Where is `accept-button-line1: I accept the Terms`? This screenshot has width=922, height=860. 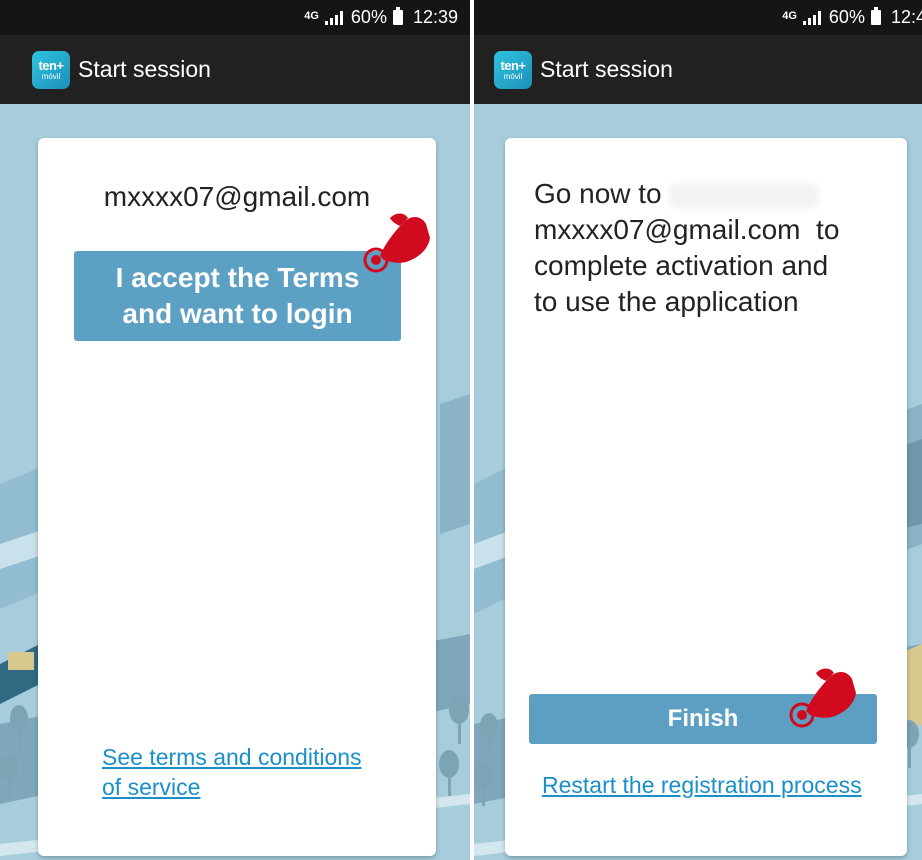 accept-button-line1: I accept the Terms is located at coordinates (237, 277).